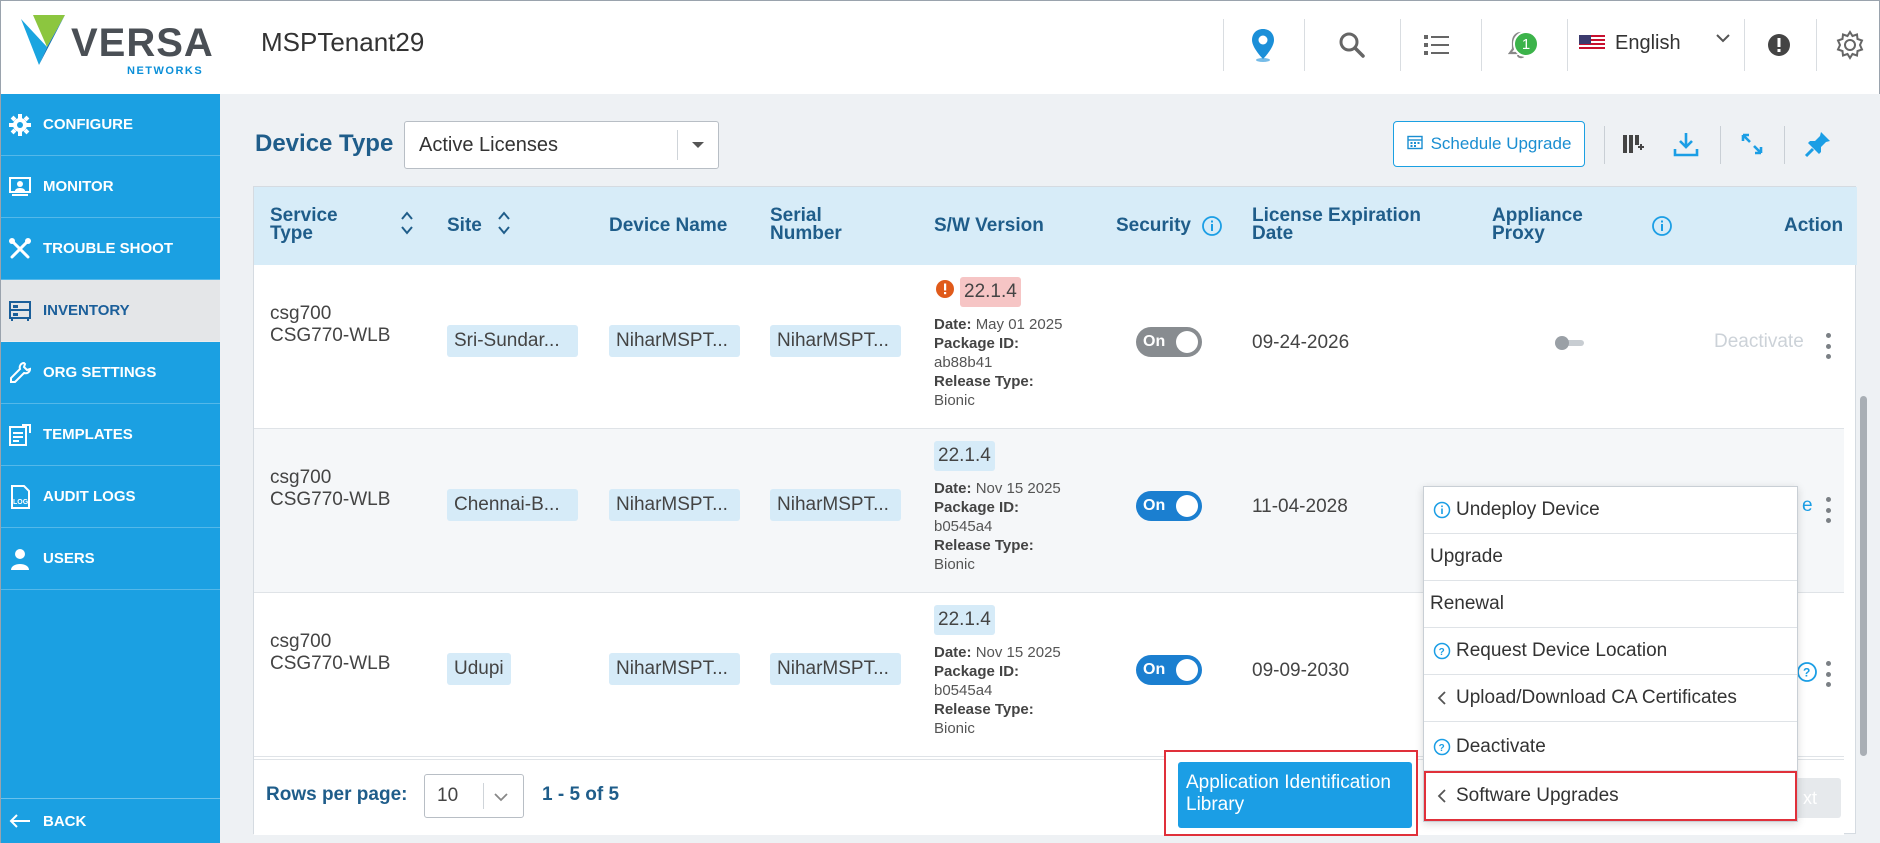 The image size is (1880, 843). What do you see at coordinates (1019, 324) in the screenshot?
I see `date-value: May 01 2025` at bounding box center [1019, 324].